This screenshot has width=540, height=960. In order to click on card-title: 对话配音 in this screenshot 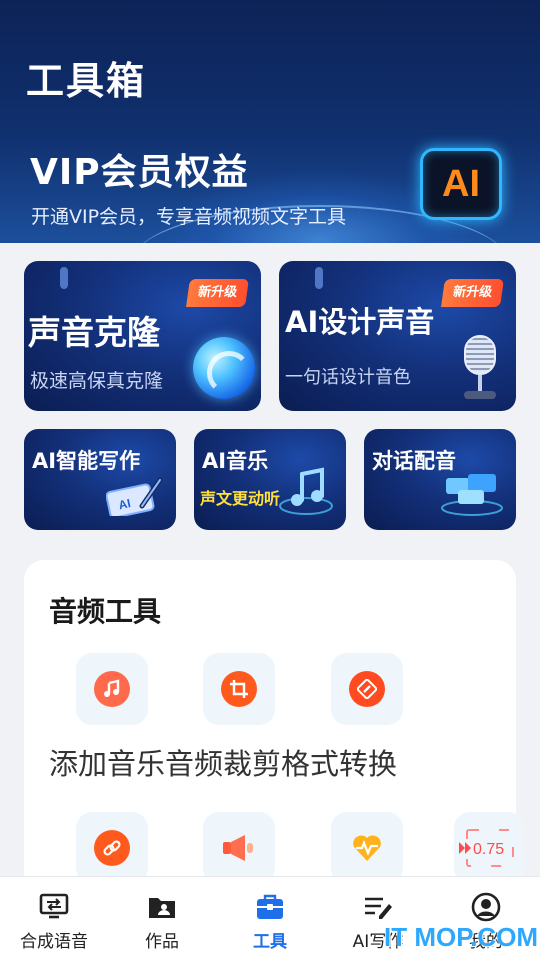, I will do `click(414, 461)`.